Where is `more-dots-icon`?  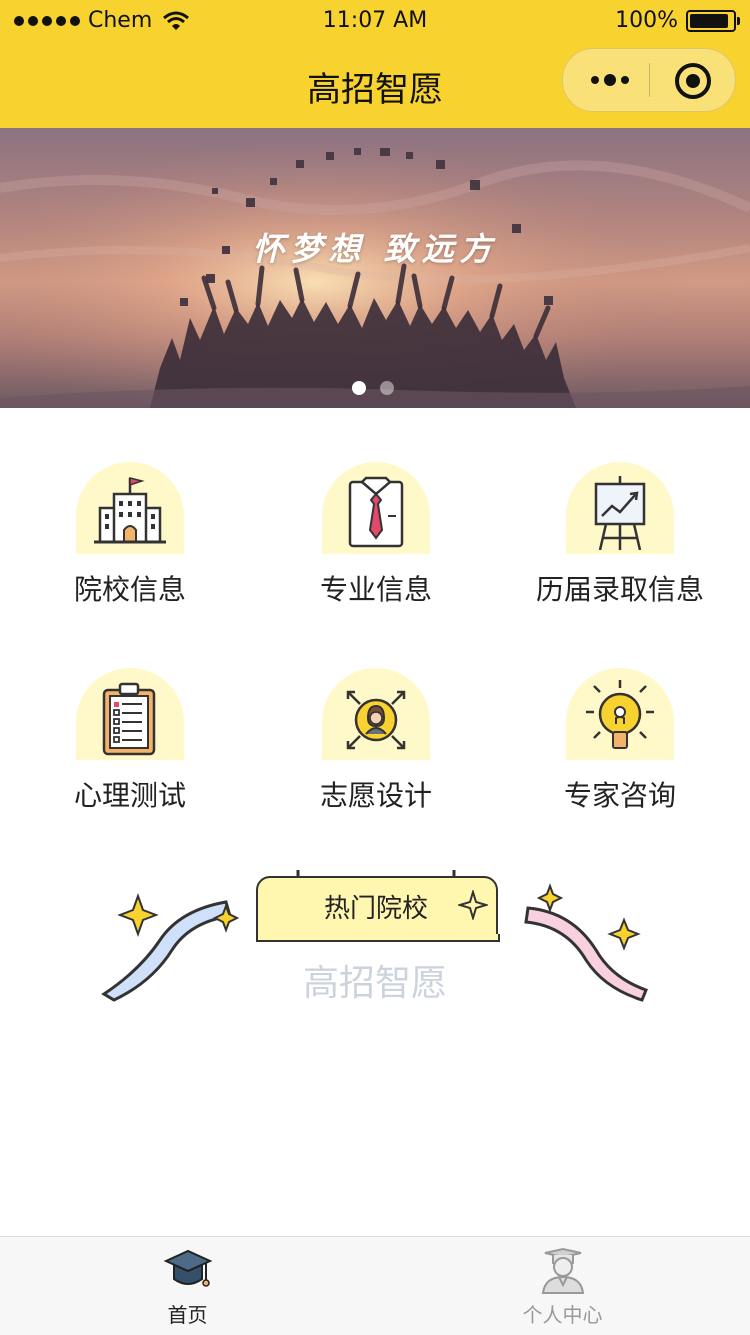
more-dots-icon is located at coordinates (611, 80).